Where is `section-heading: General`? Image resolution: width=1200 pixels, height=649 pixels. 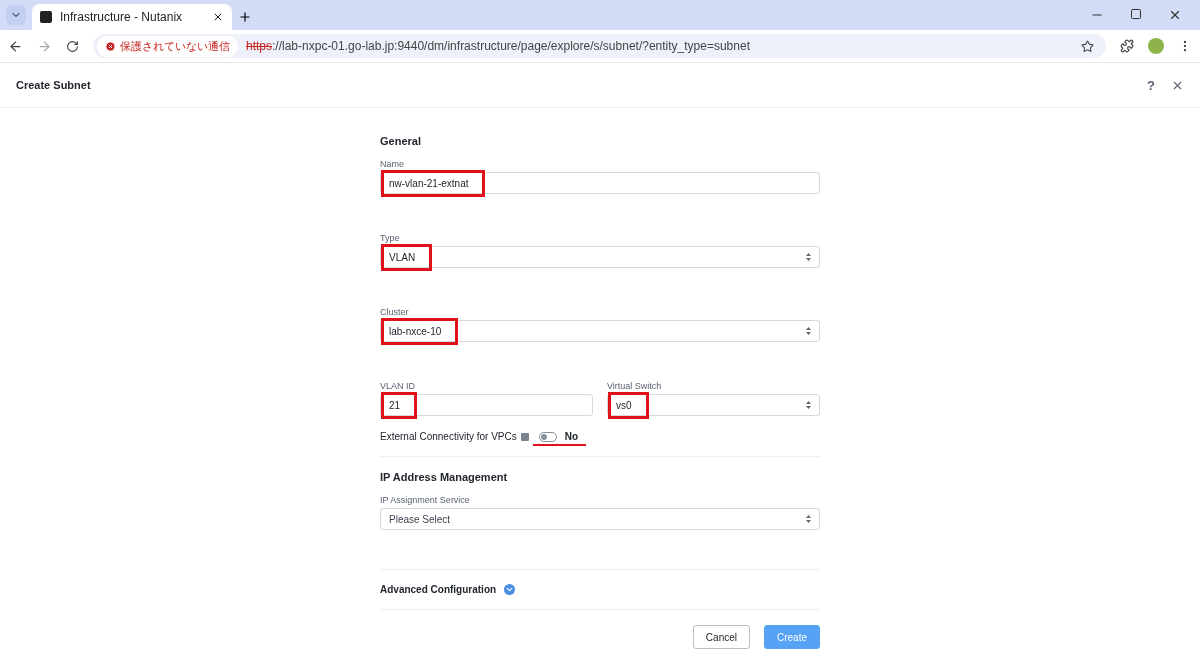 section-heading: General is located at coordinates (401, 141).